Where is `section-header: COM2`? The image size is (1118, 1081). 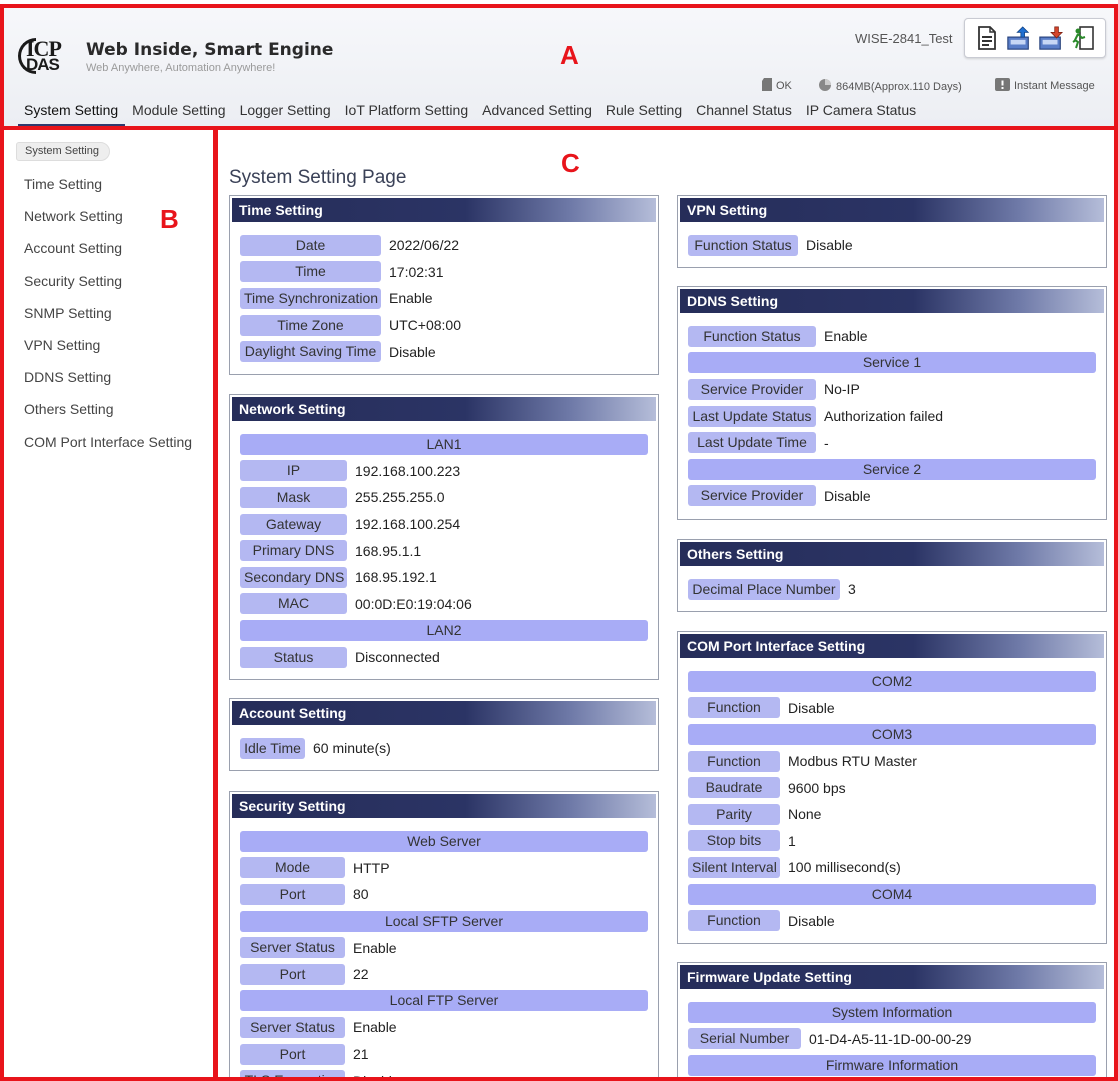 section-header: COM2 is located at coordinates (892, 681).